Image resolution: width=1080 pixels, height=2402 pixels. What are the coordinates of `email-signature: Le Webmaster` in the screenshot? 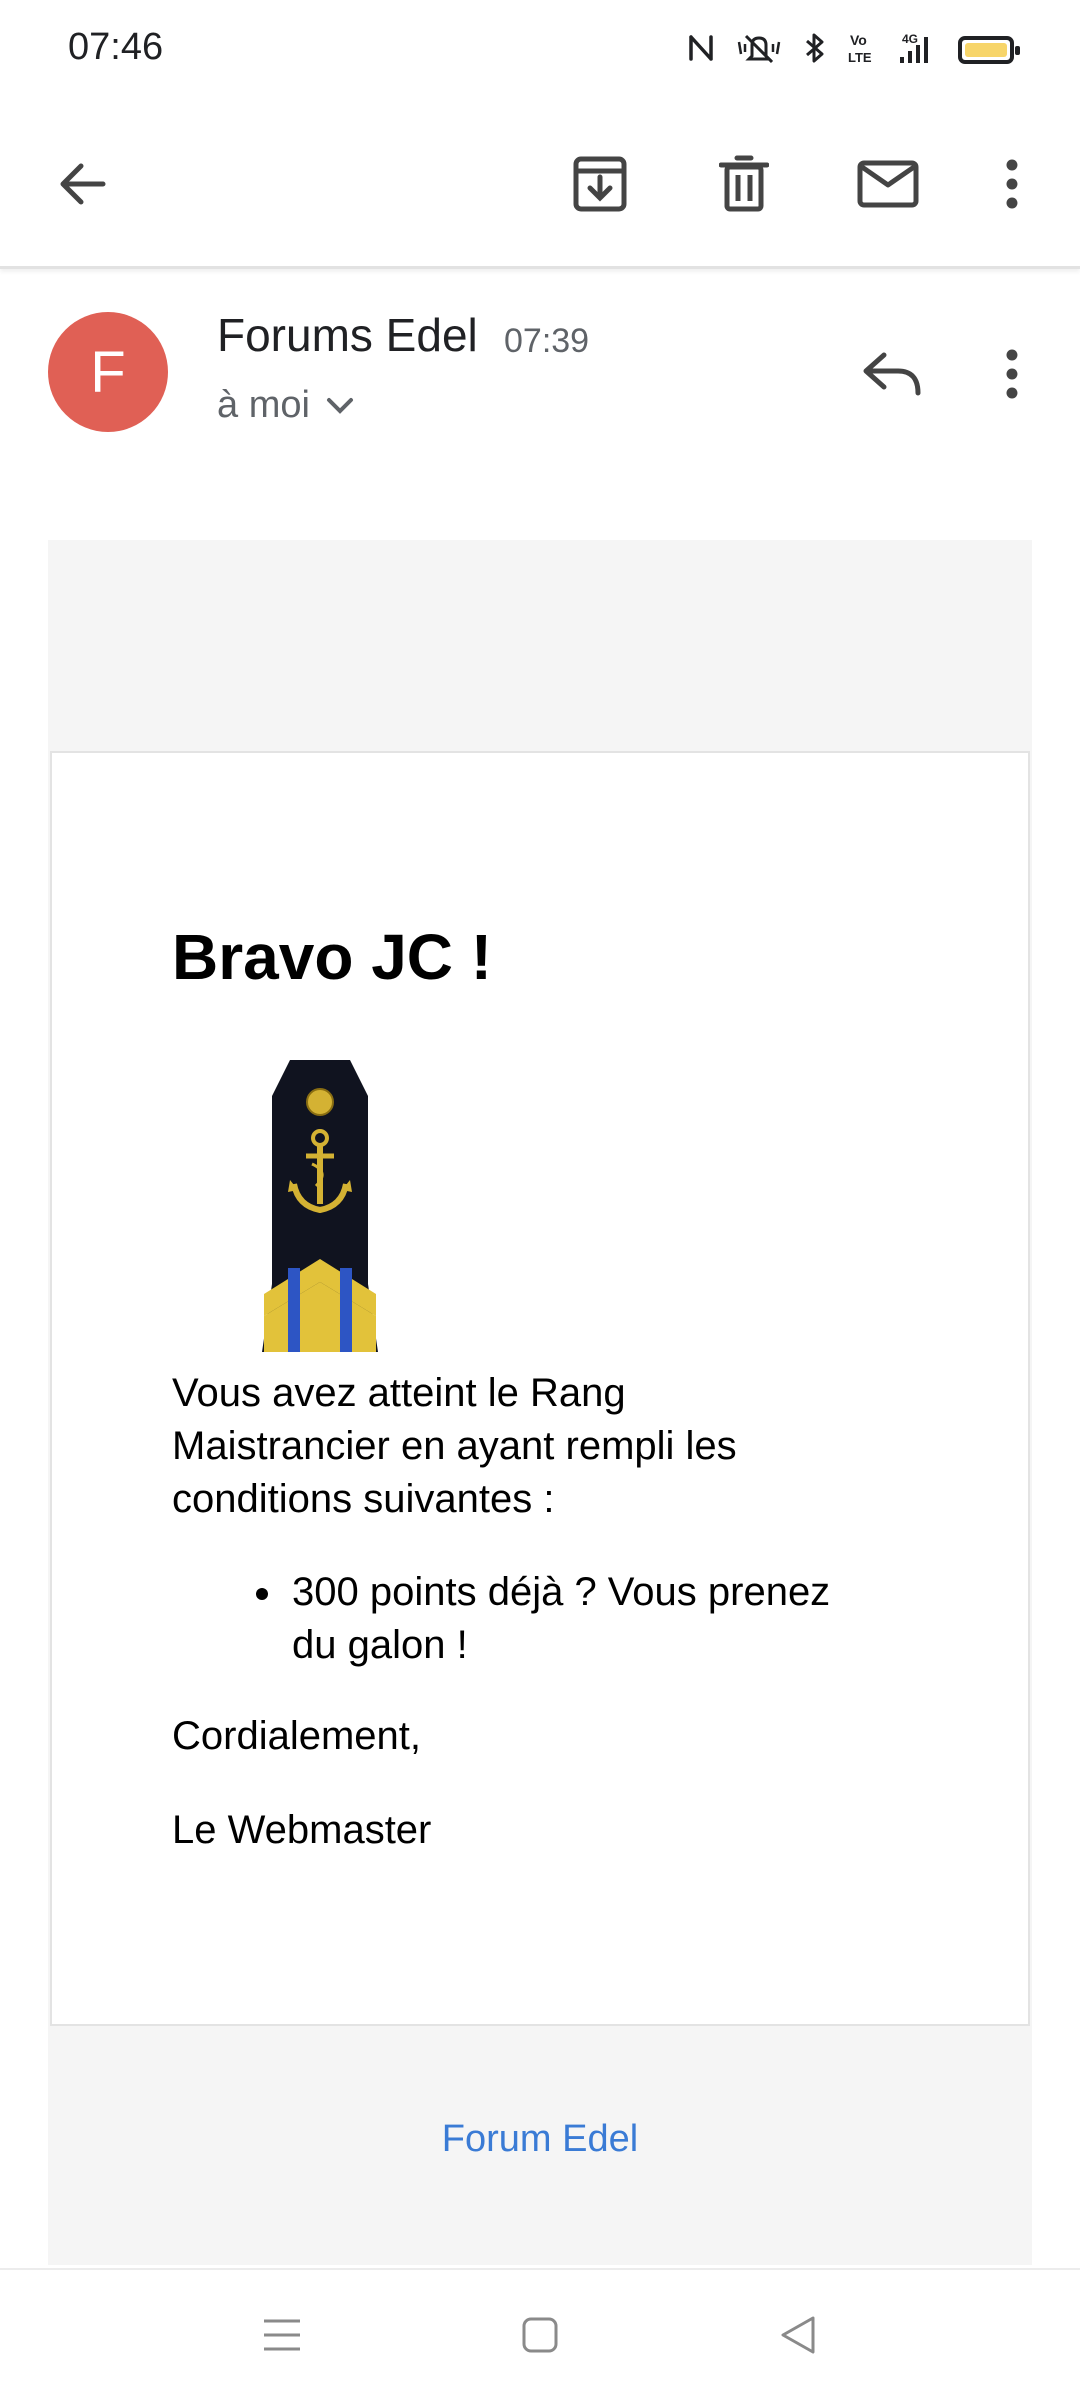 It's located at (302, 1830).